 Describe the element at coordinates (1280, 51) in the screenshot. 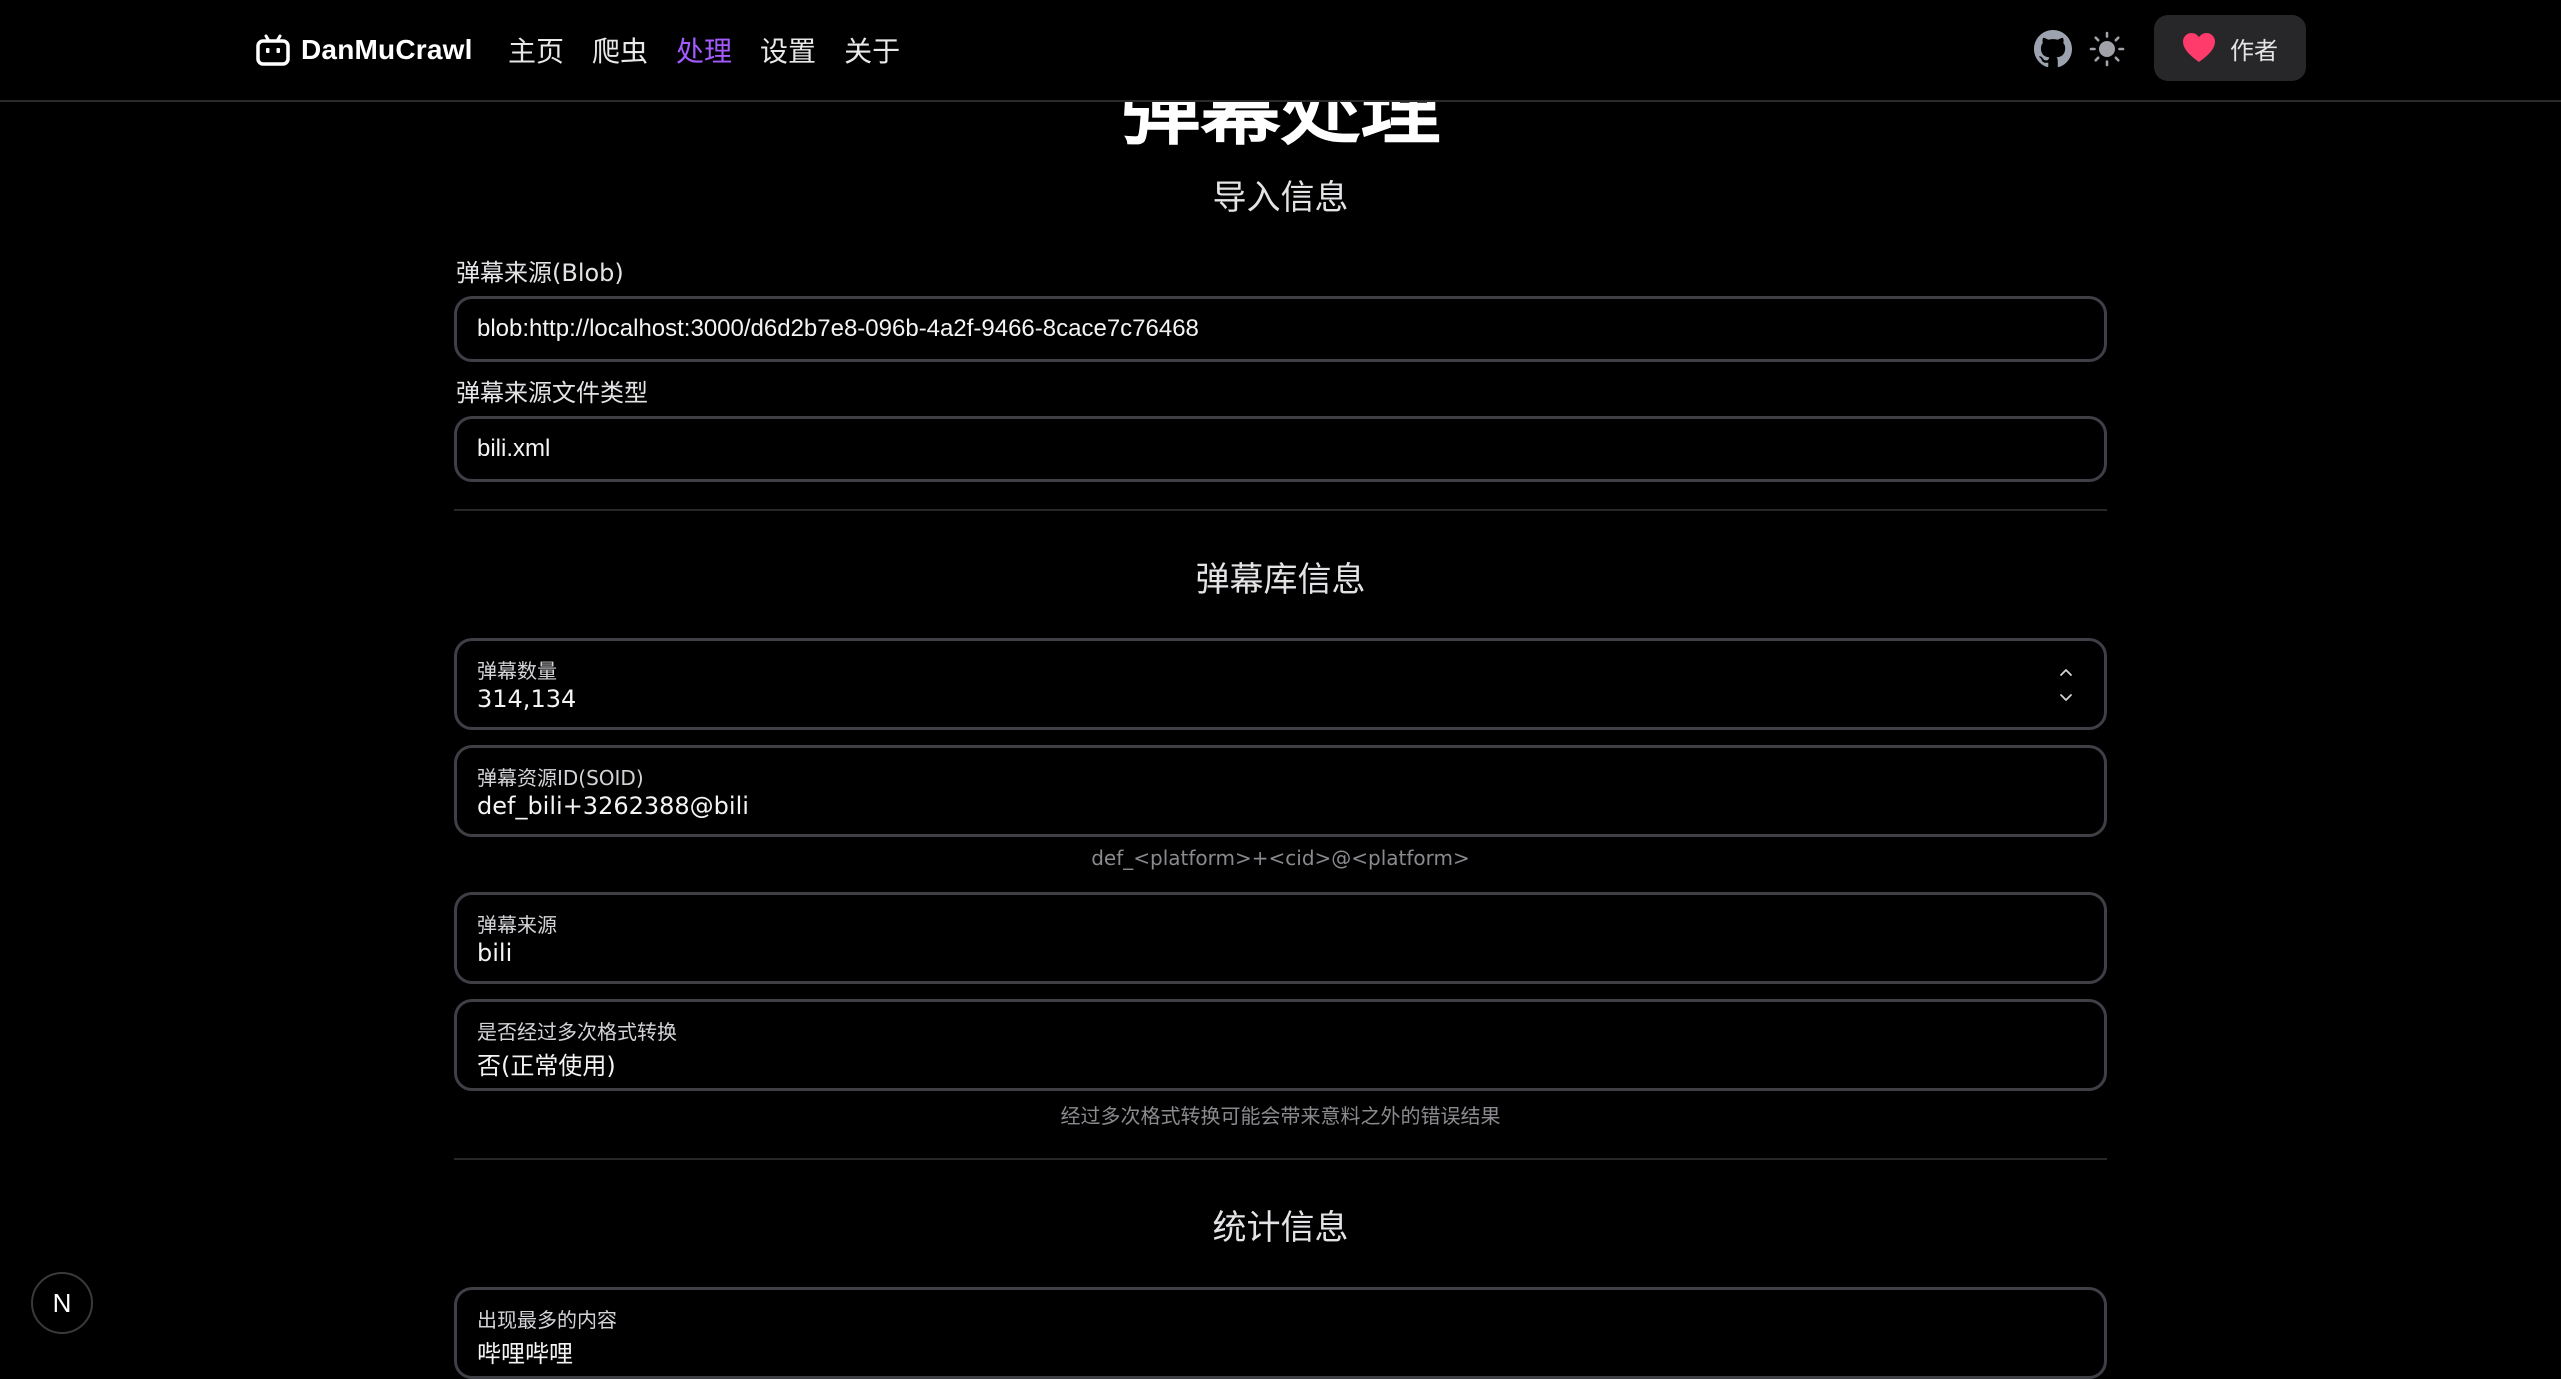

I see `navbar: DanMuCrawl 主页 爬虫 处理 设置 关于 作者` at that location.